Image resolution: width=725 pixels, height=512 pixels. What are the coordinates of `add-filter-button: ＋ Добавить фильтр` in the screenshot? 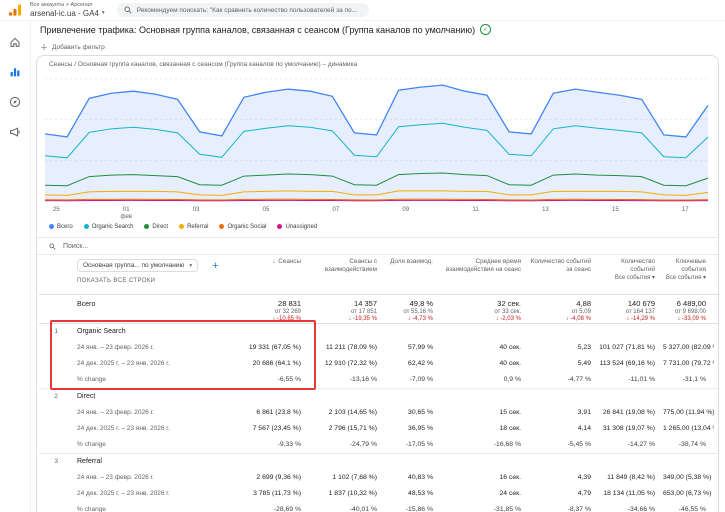 It's located at (72, 47).